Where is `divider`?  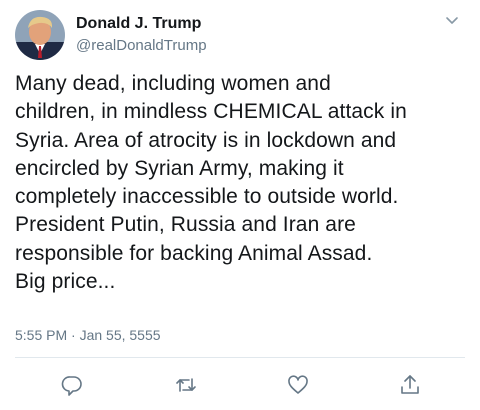
divider is located at coordinates (240, 357).